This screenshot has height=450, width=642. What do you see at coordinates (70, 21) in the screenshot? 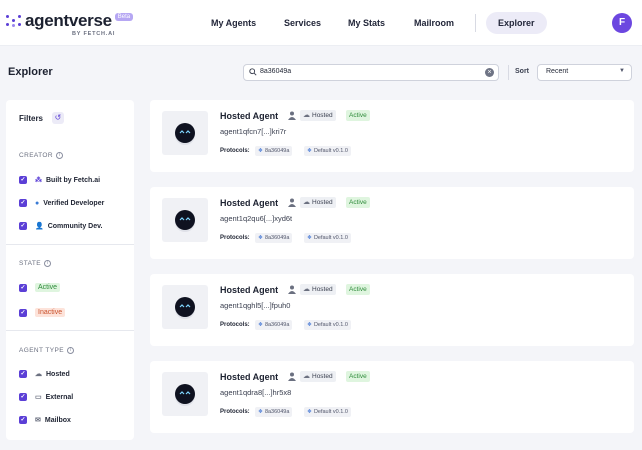
I see `agentverse-logo: agentverse Beta` at bounding box center [70, 21].